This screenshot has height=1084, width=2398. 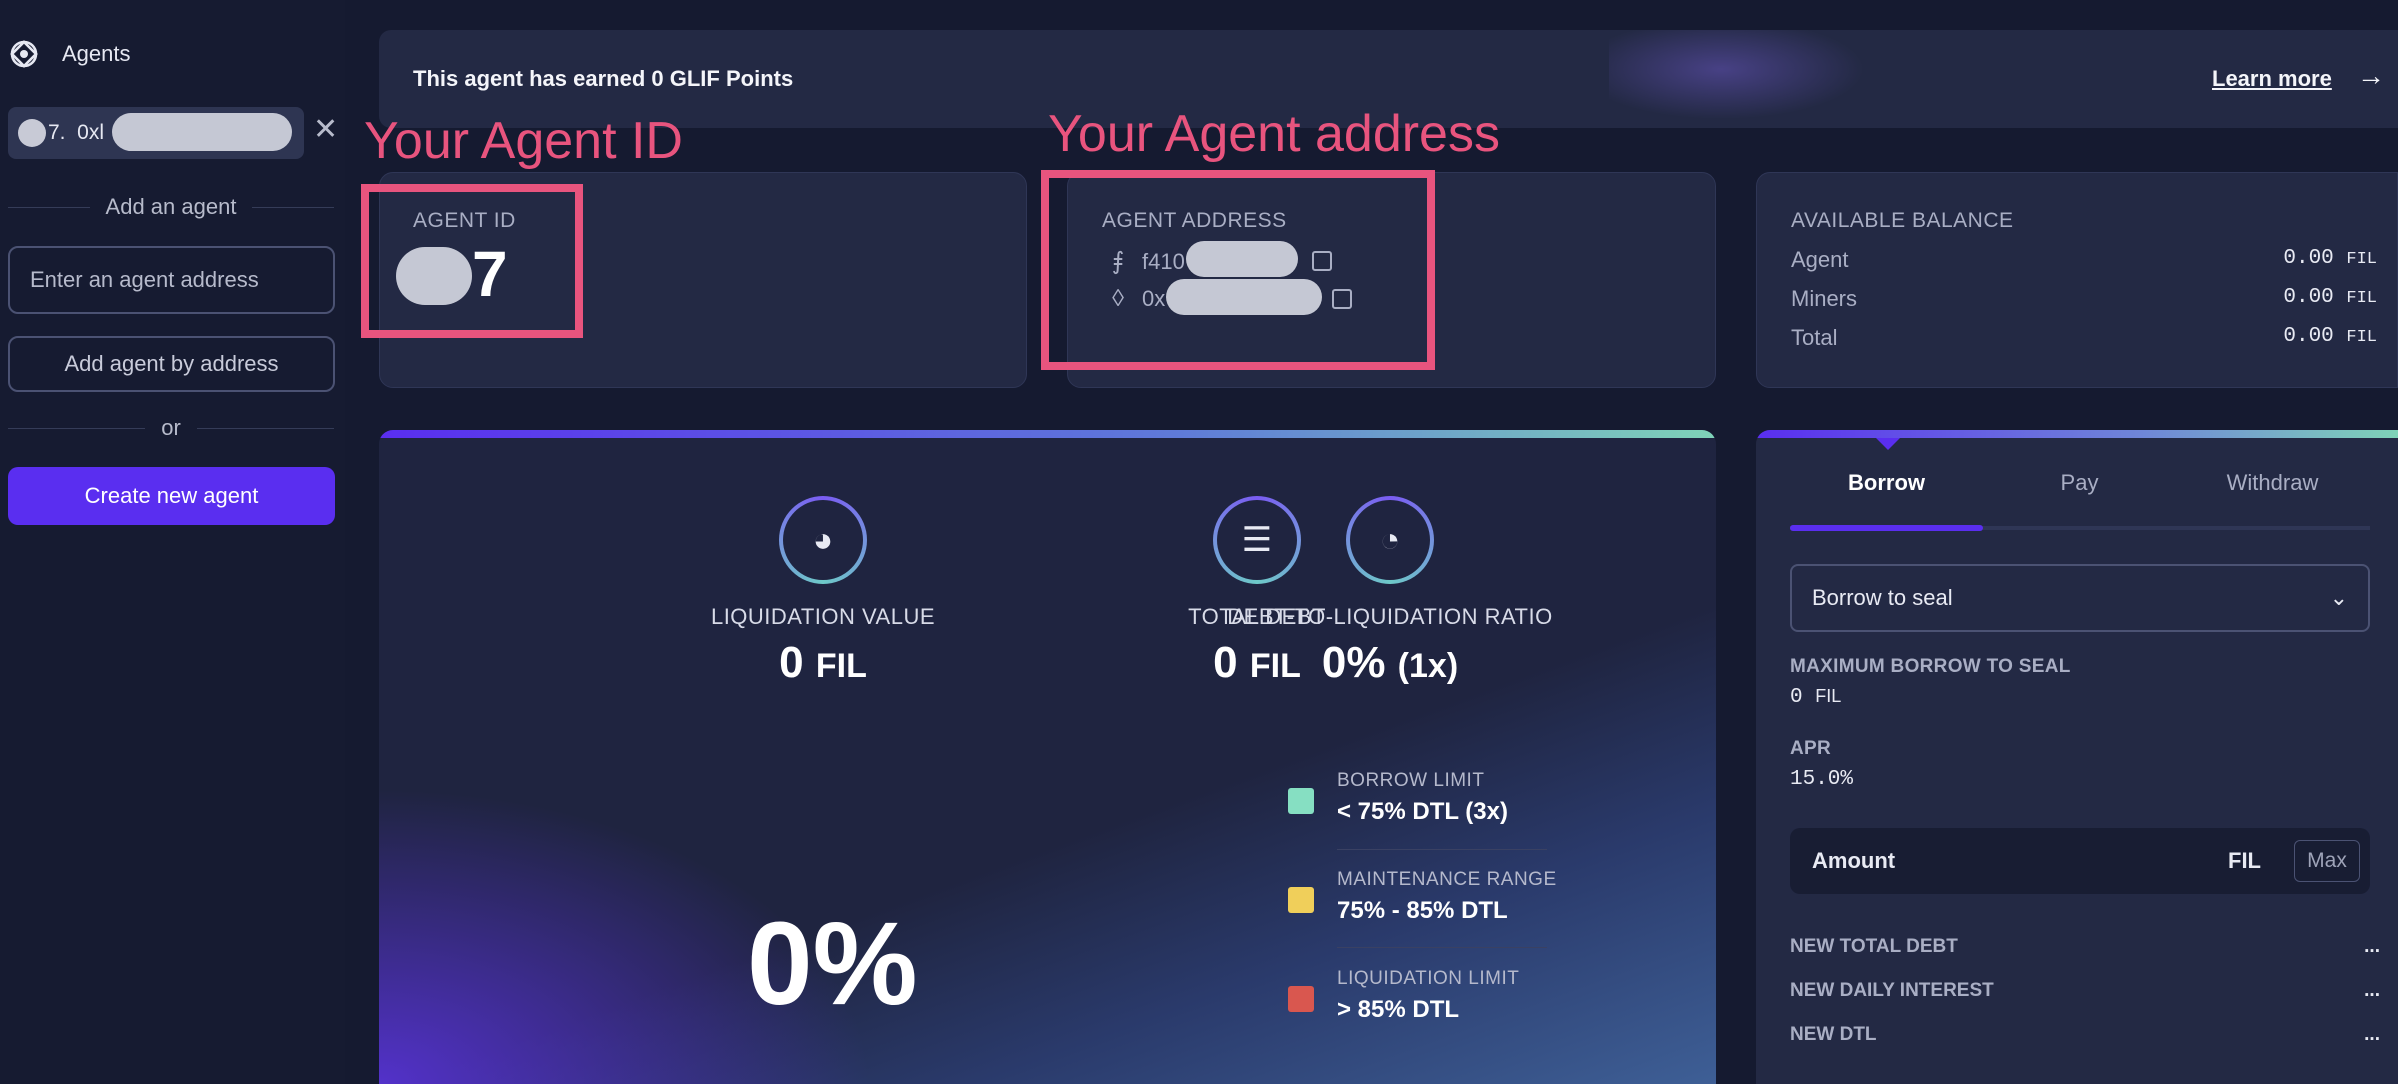 I want to click on tab-withdraw: Withdraw, so click(x=2272, y=483).